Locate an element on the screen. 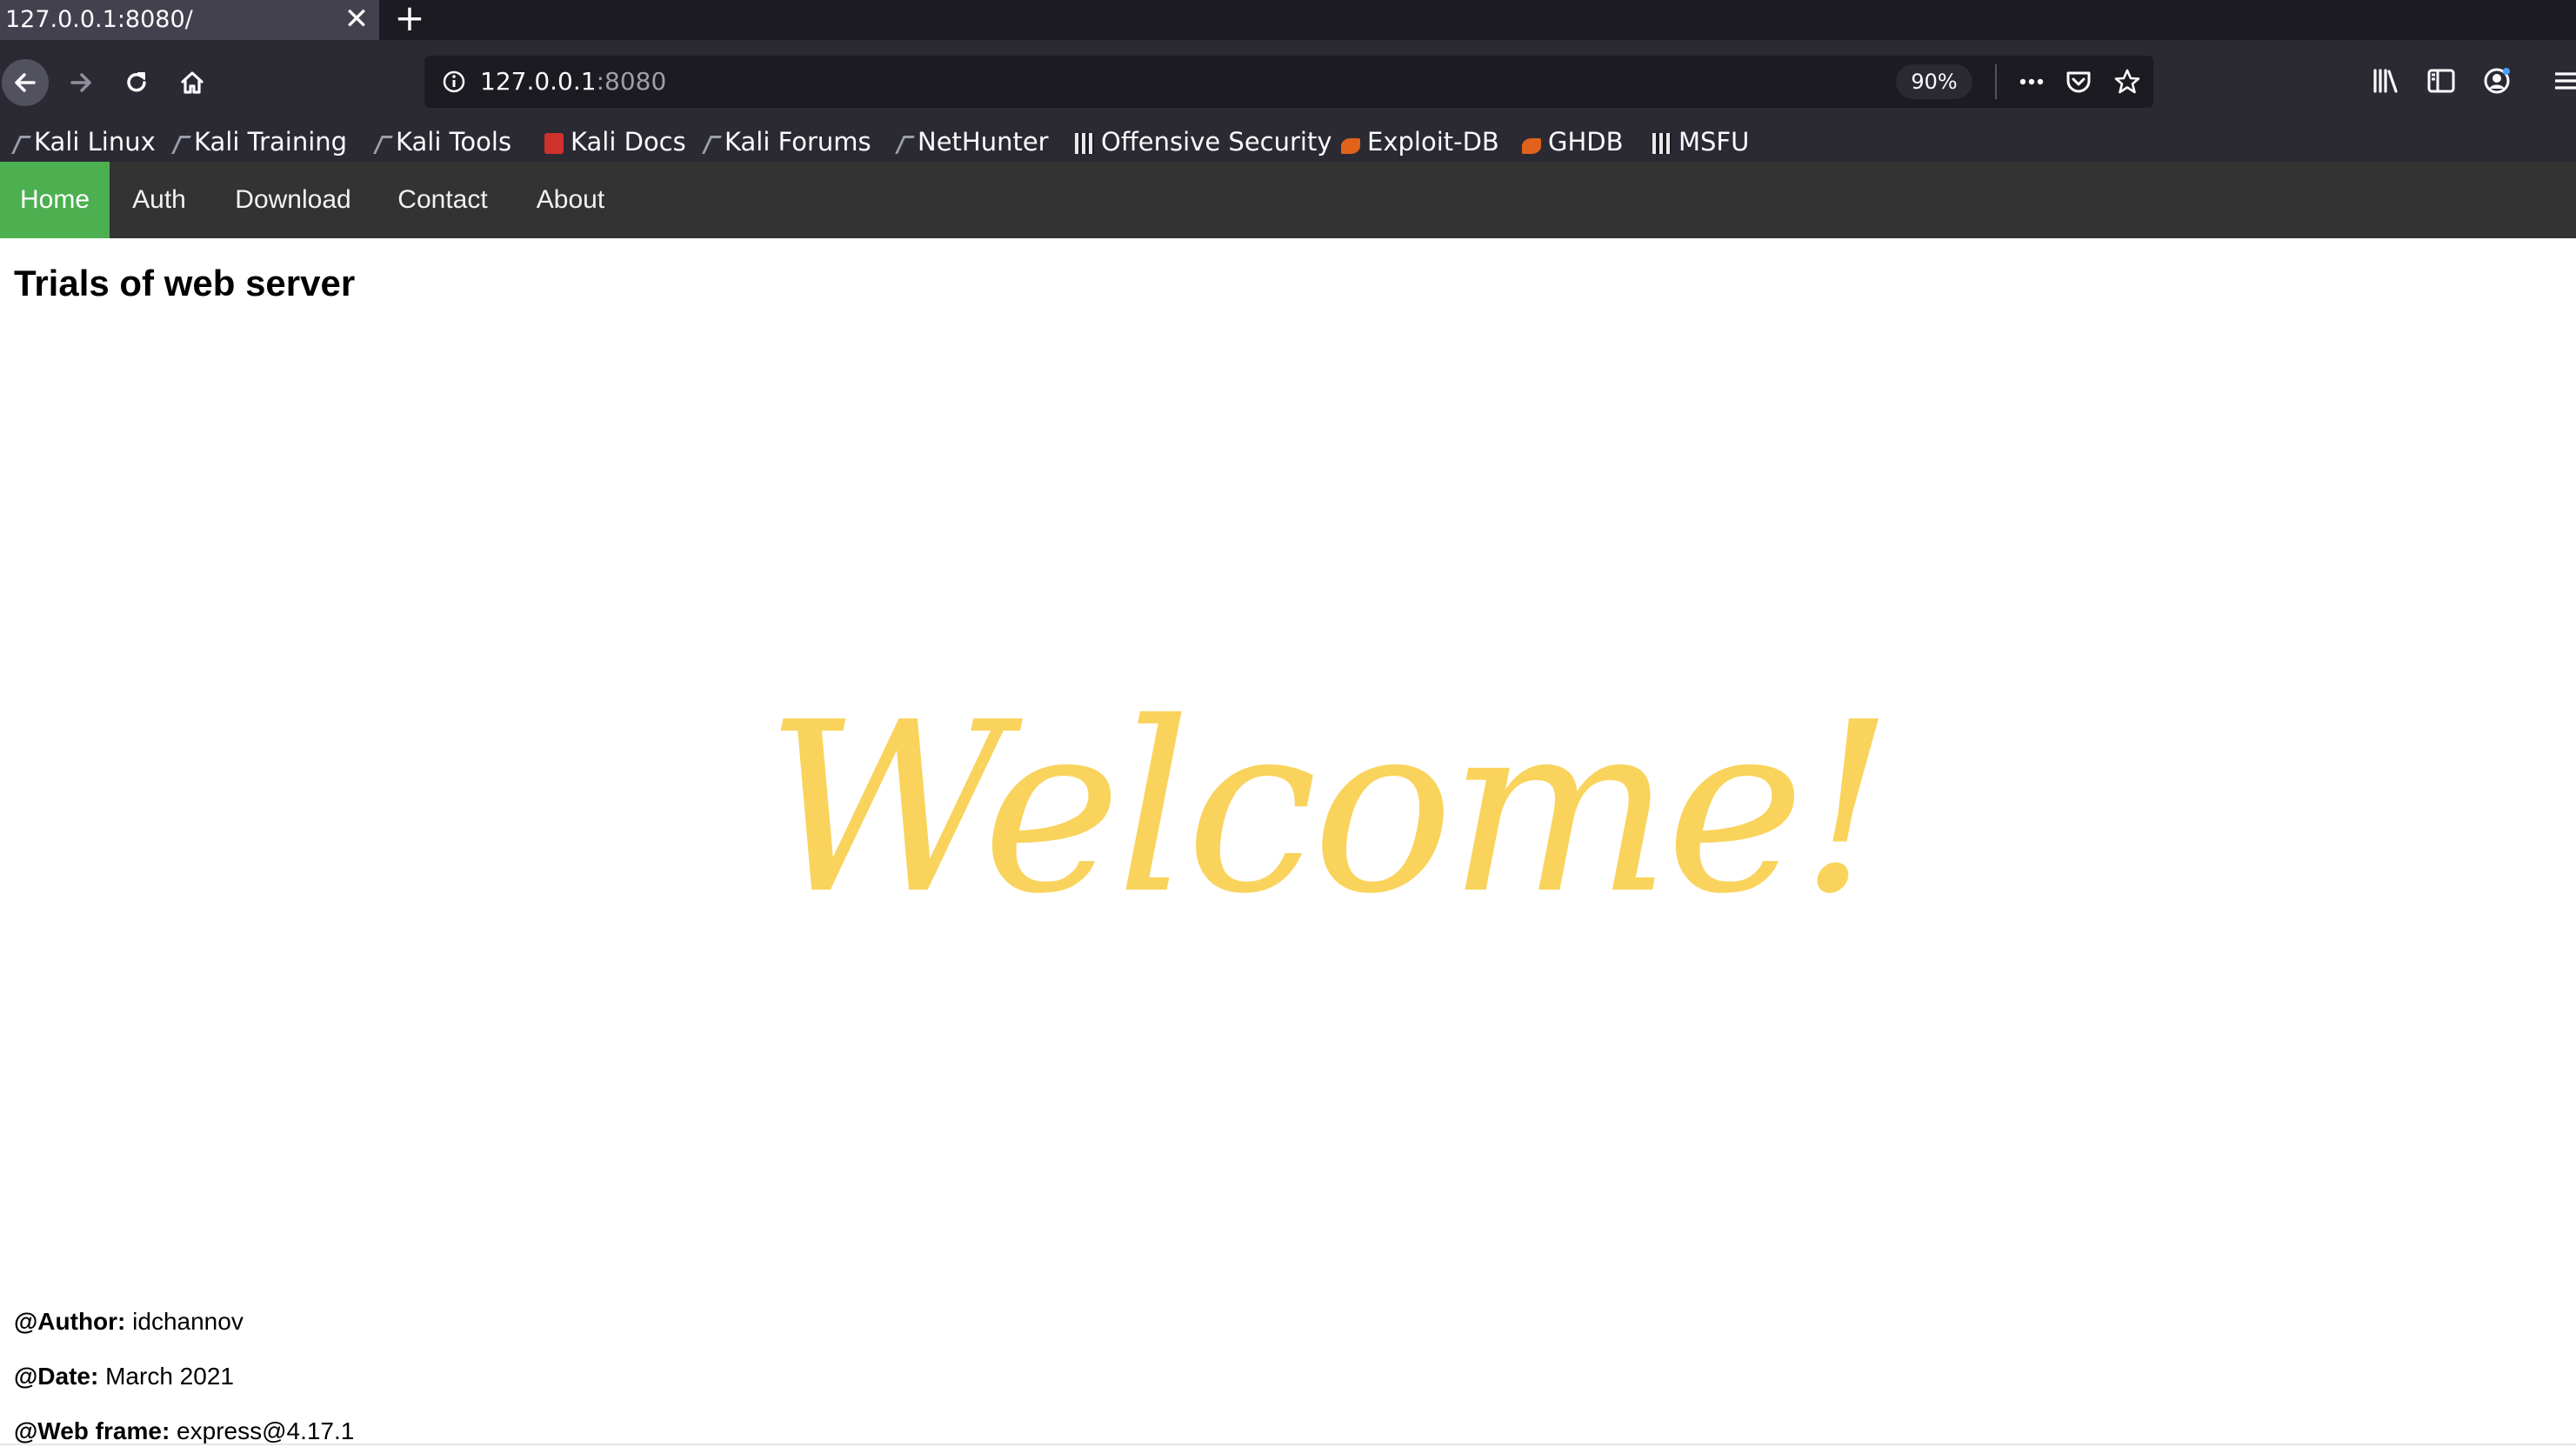 The image size is (2576, 1447). address-bar: 127.0.0.1:8080 90% is located at coordinates (1288, 82).